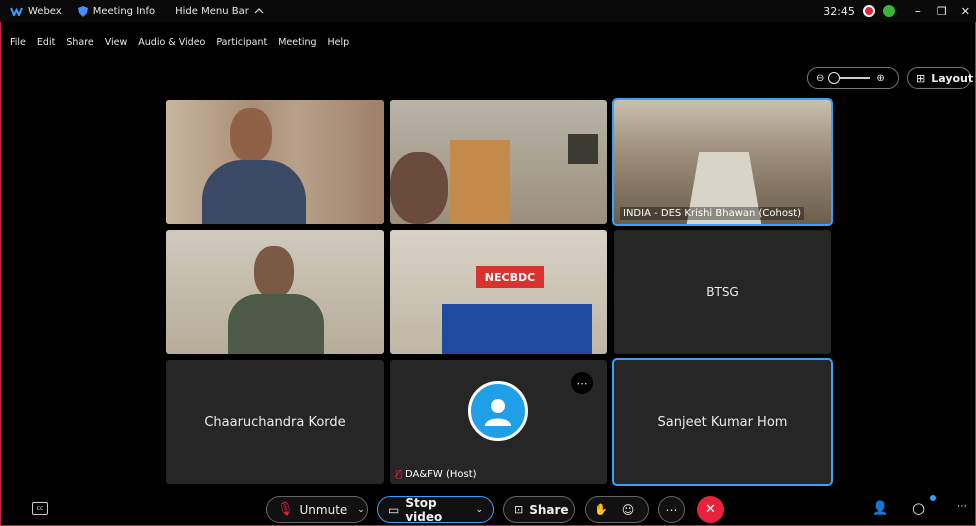  What do you see at coordinates (952, 78) in the screenshot?
I see `layout-label: Layout` at bounding box center [952, 78].